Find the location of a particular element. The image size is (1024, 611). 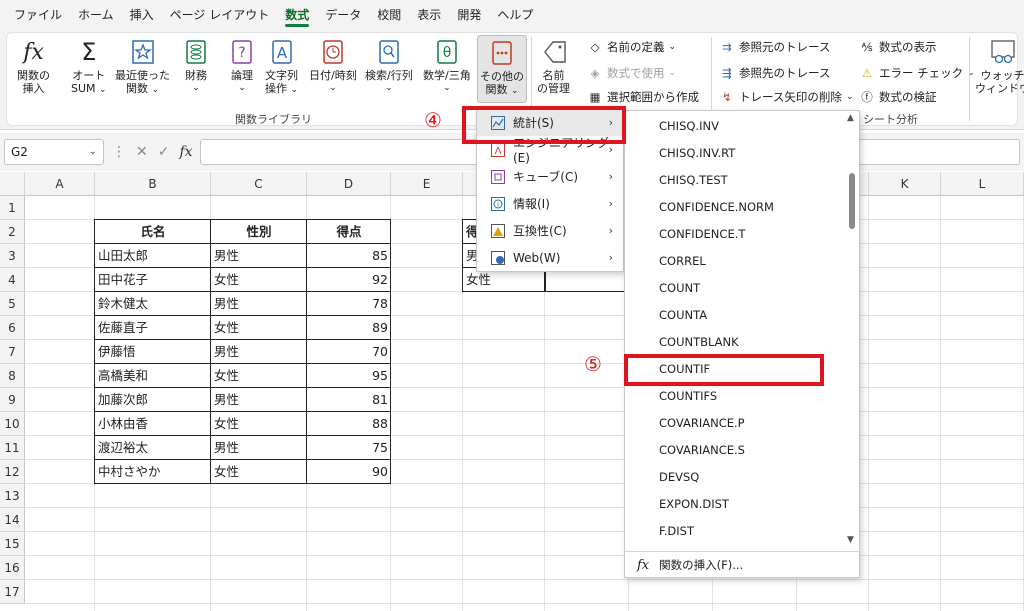

submenu-item-count: COUNT is located at coordinates (735, 288).